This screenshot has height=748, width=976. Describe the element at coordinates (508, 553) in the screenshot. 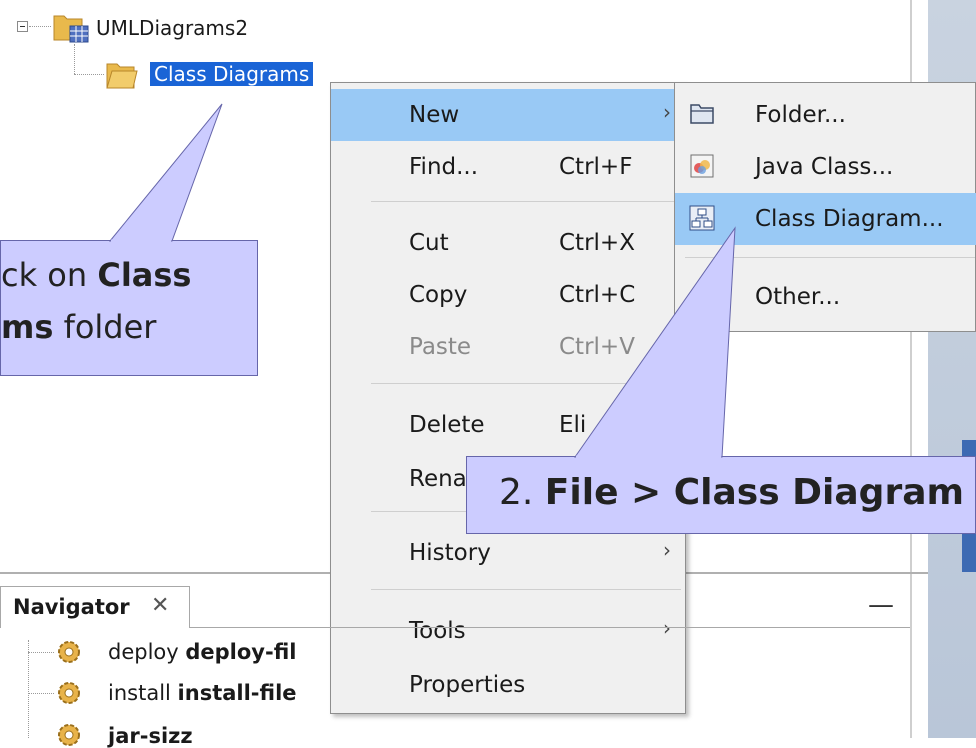

I see `menu-item-history: History ›` at that location.